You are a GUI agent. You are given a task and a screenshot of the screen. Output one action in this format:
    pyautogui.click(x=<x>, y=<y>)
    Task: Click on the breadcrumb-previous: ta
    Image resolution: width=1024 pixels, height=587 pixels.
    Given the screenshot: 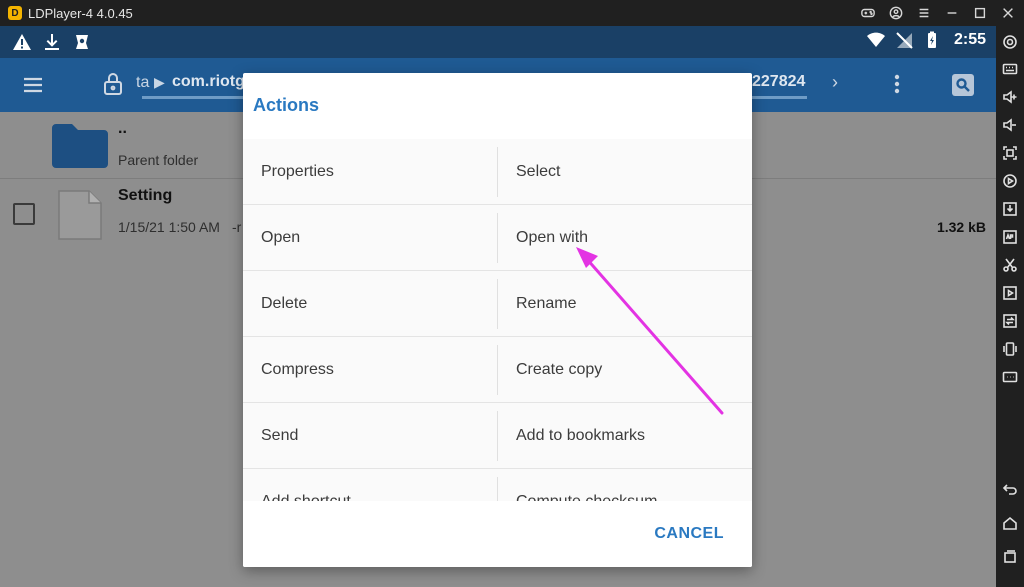 What is the action you would take?
    pyautogui.click(x=142, y=83)
    